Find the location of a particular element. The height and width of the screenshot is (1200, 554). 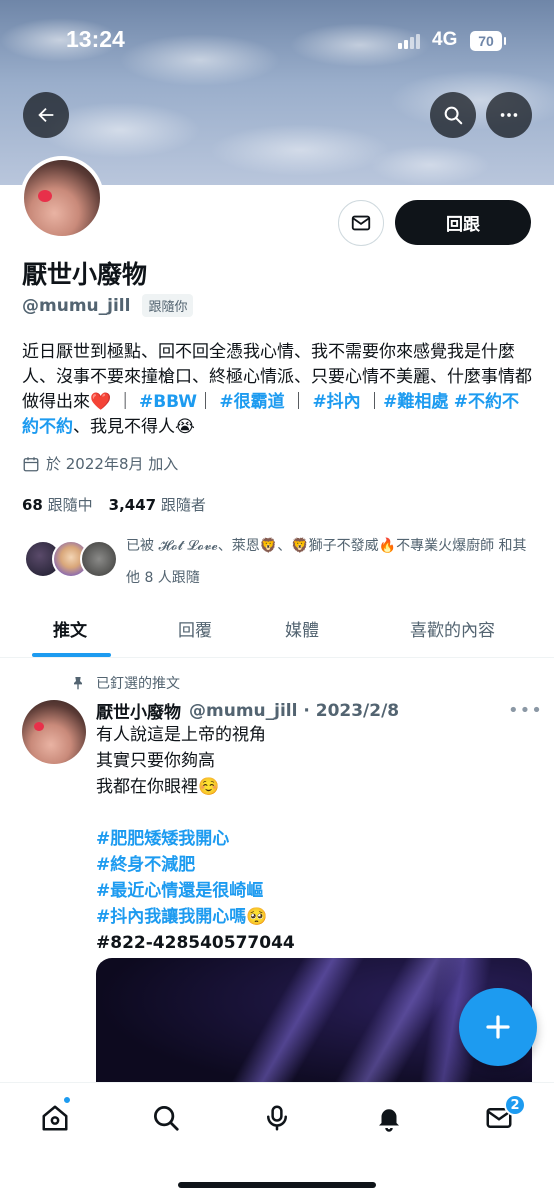

back-button is located at coordinates (46, 115).